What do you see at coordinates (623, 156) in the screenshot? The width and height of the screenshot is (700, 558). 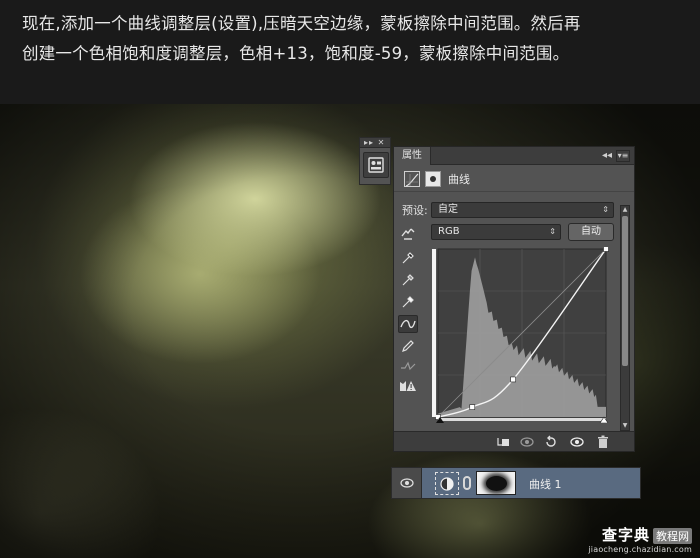 I see `panel-menu-button: ▾≡` at bounding box center [623, 156].